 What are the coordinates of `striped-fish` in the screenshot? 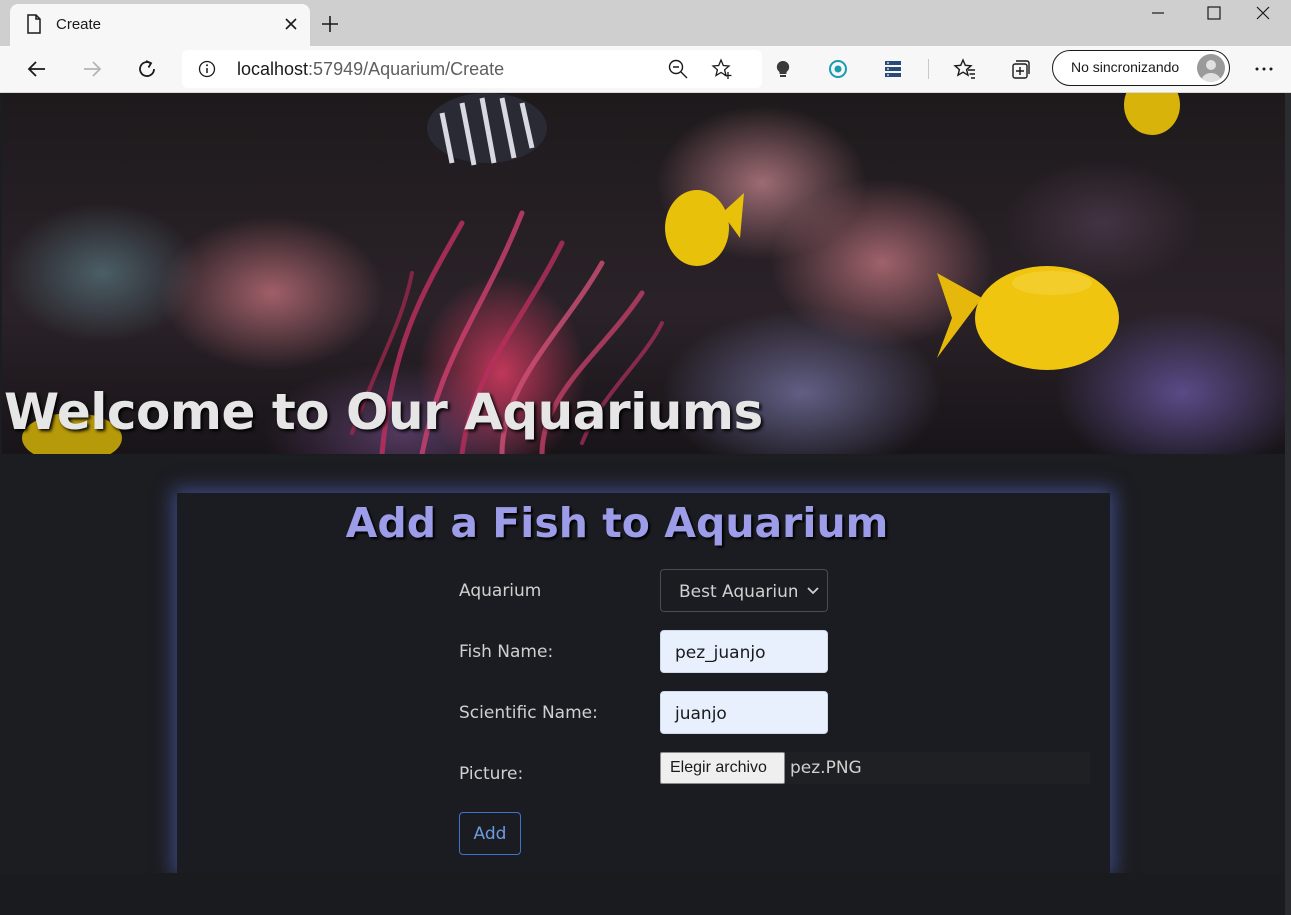 It's located at (487, 129).